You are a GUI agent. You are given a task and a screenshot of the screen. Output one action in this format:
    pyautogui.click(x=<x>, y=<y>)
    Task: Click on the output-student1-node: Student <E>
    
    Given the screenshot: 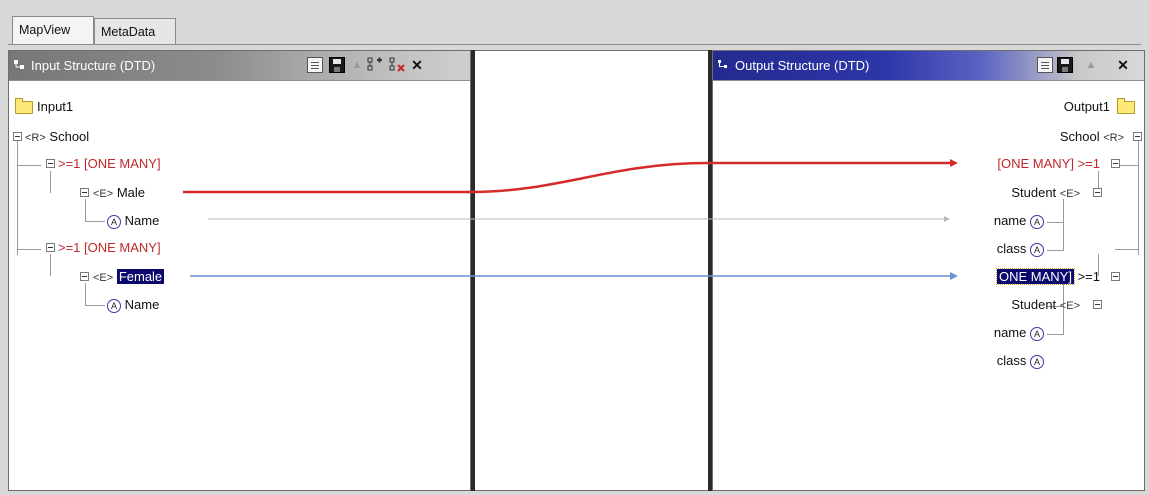 What is the action you would take?
    pyautogui.click(x=1045, y=193)
    